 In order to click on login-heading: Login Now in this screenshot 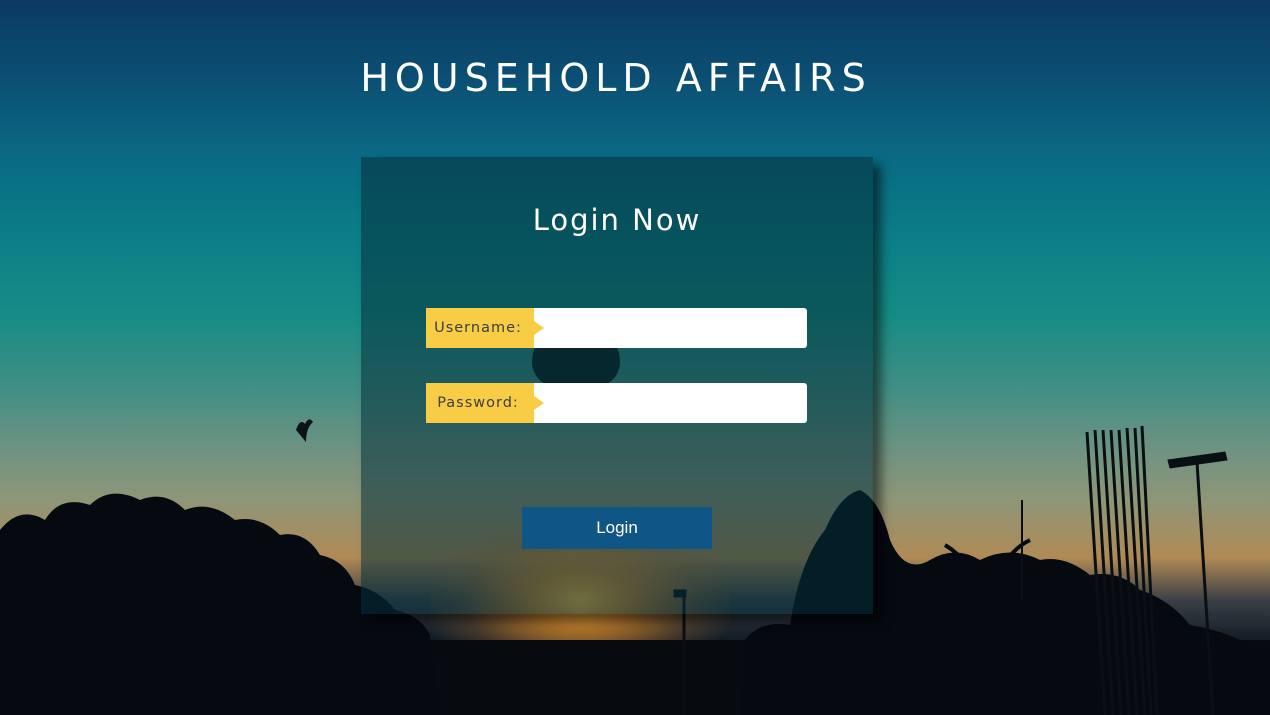, I will do `click(617, 220)`.